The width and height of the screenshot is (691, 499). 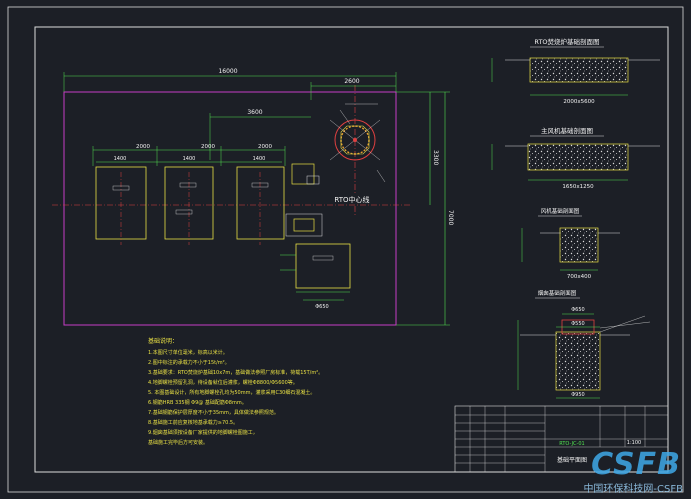 What do you see at coordinates (163, 341) in the screenshot?
I see `notes-title: 基础说明：` at bounding box center [163, 341].